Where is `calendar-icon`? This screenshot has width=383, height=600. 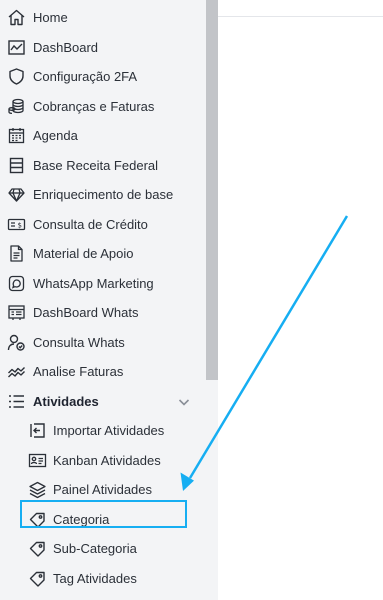
calendar-icon is located at coordinates (16, 135).